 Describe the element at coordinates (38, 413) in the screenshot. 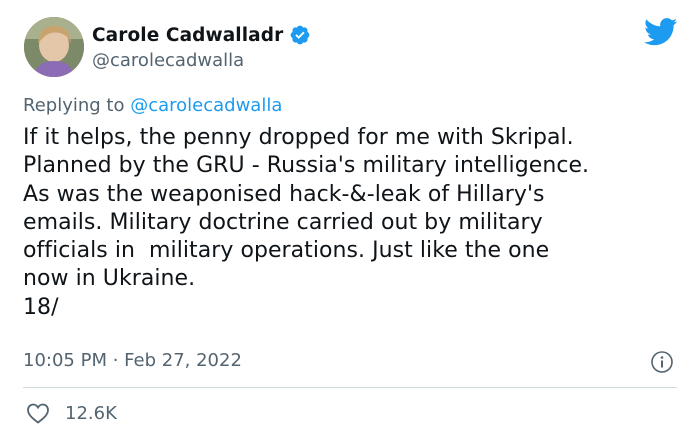

I see `heart-icon` at that location.